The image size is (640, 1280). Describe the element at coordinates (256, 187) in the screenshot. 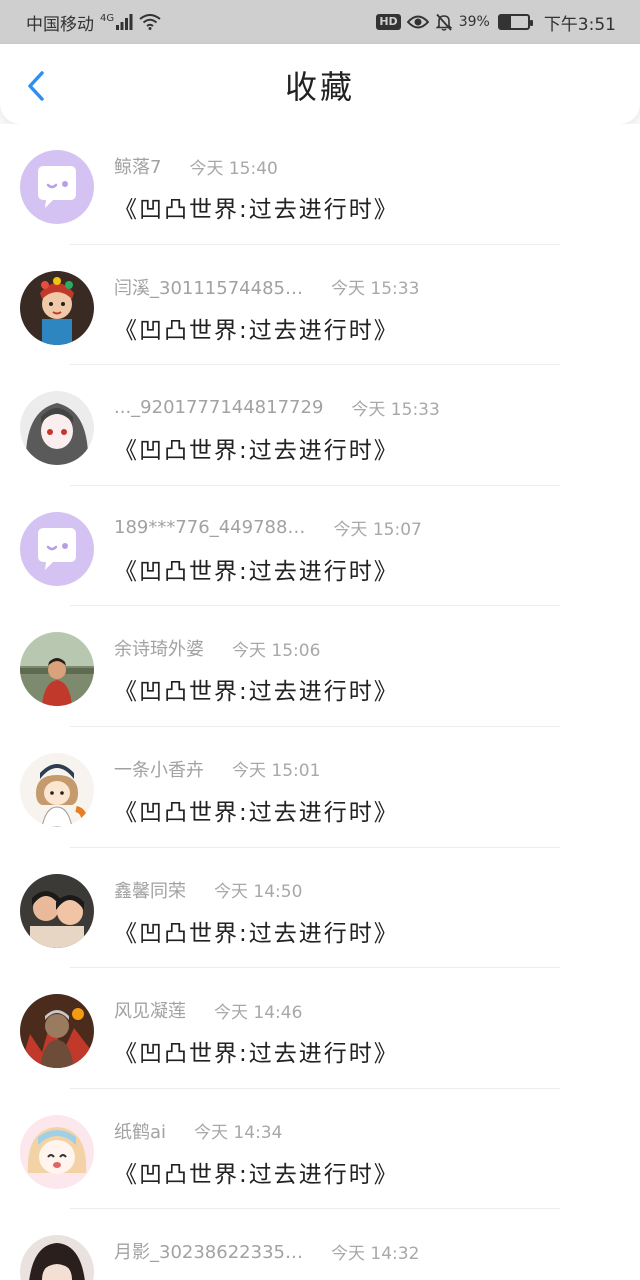

I see `item-text: 鲸落7 今天 15:40 《凹凸世界:过去进行时》` at that location.